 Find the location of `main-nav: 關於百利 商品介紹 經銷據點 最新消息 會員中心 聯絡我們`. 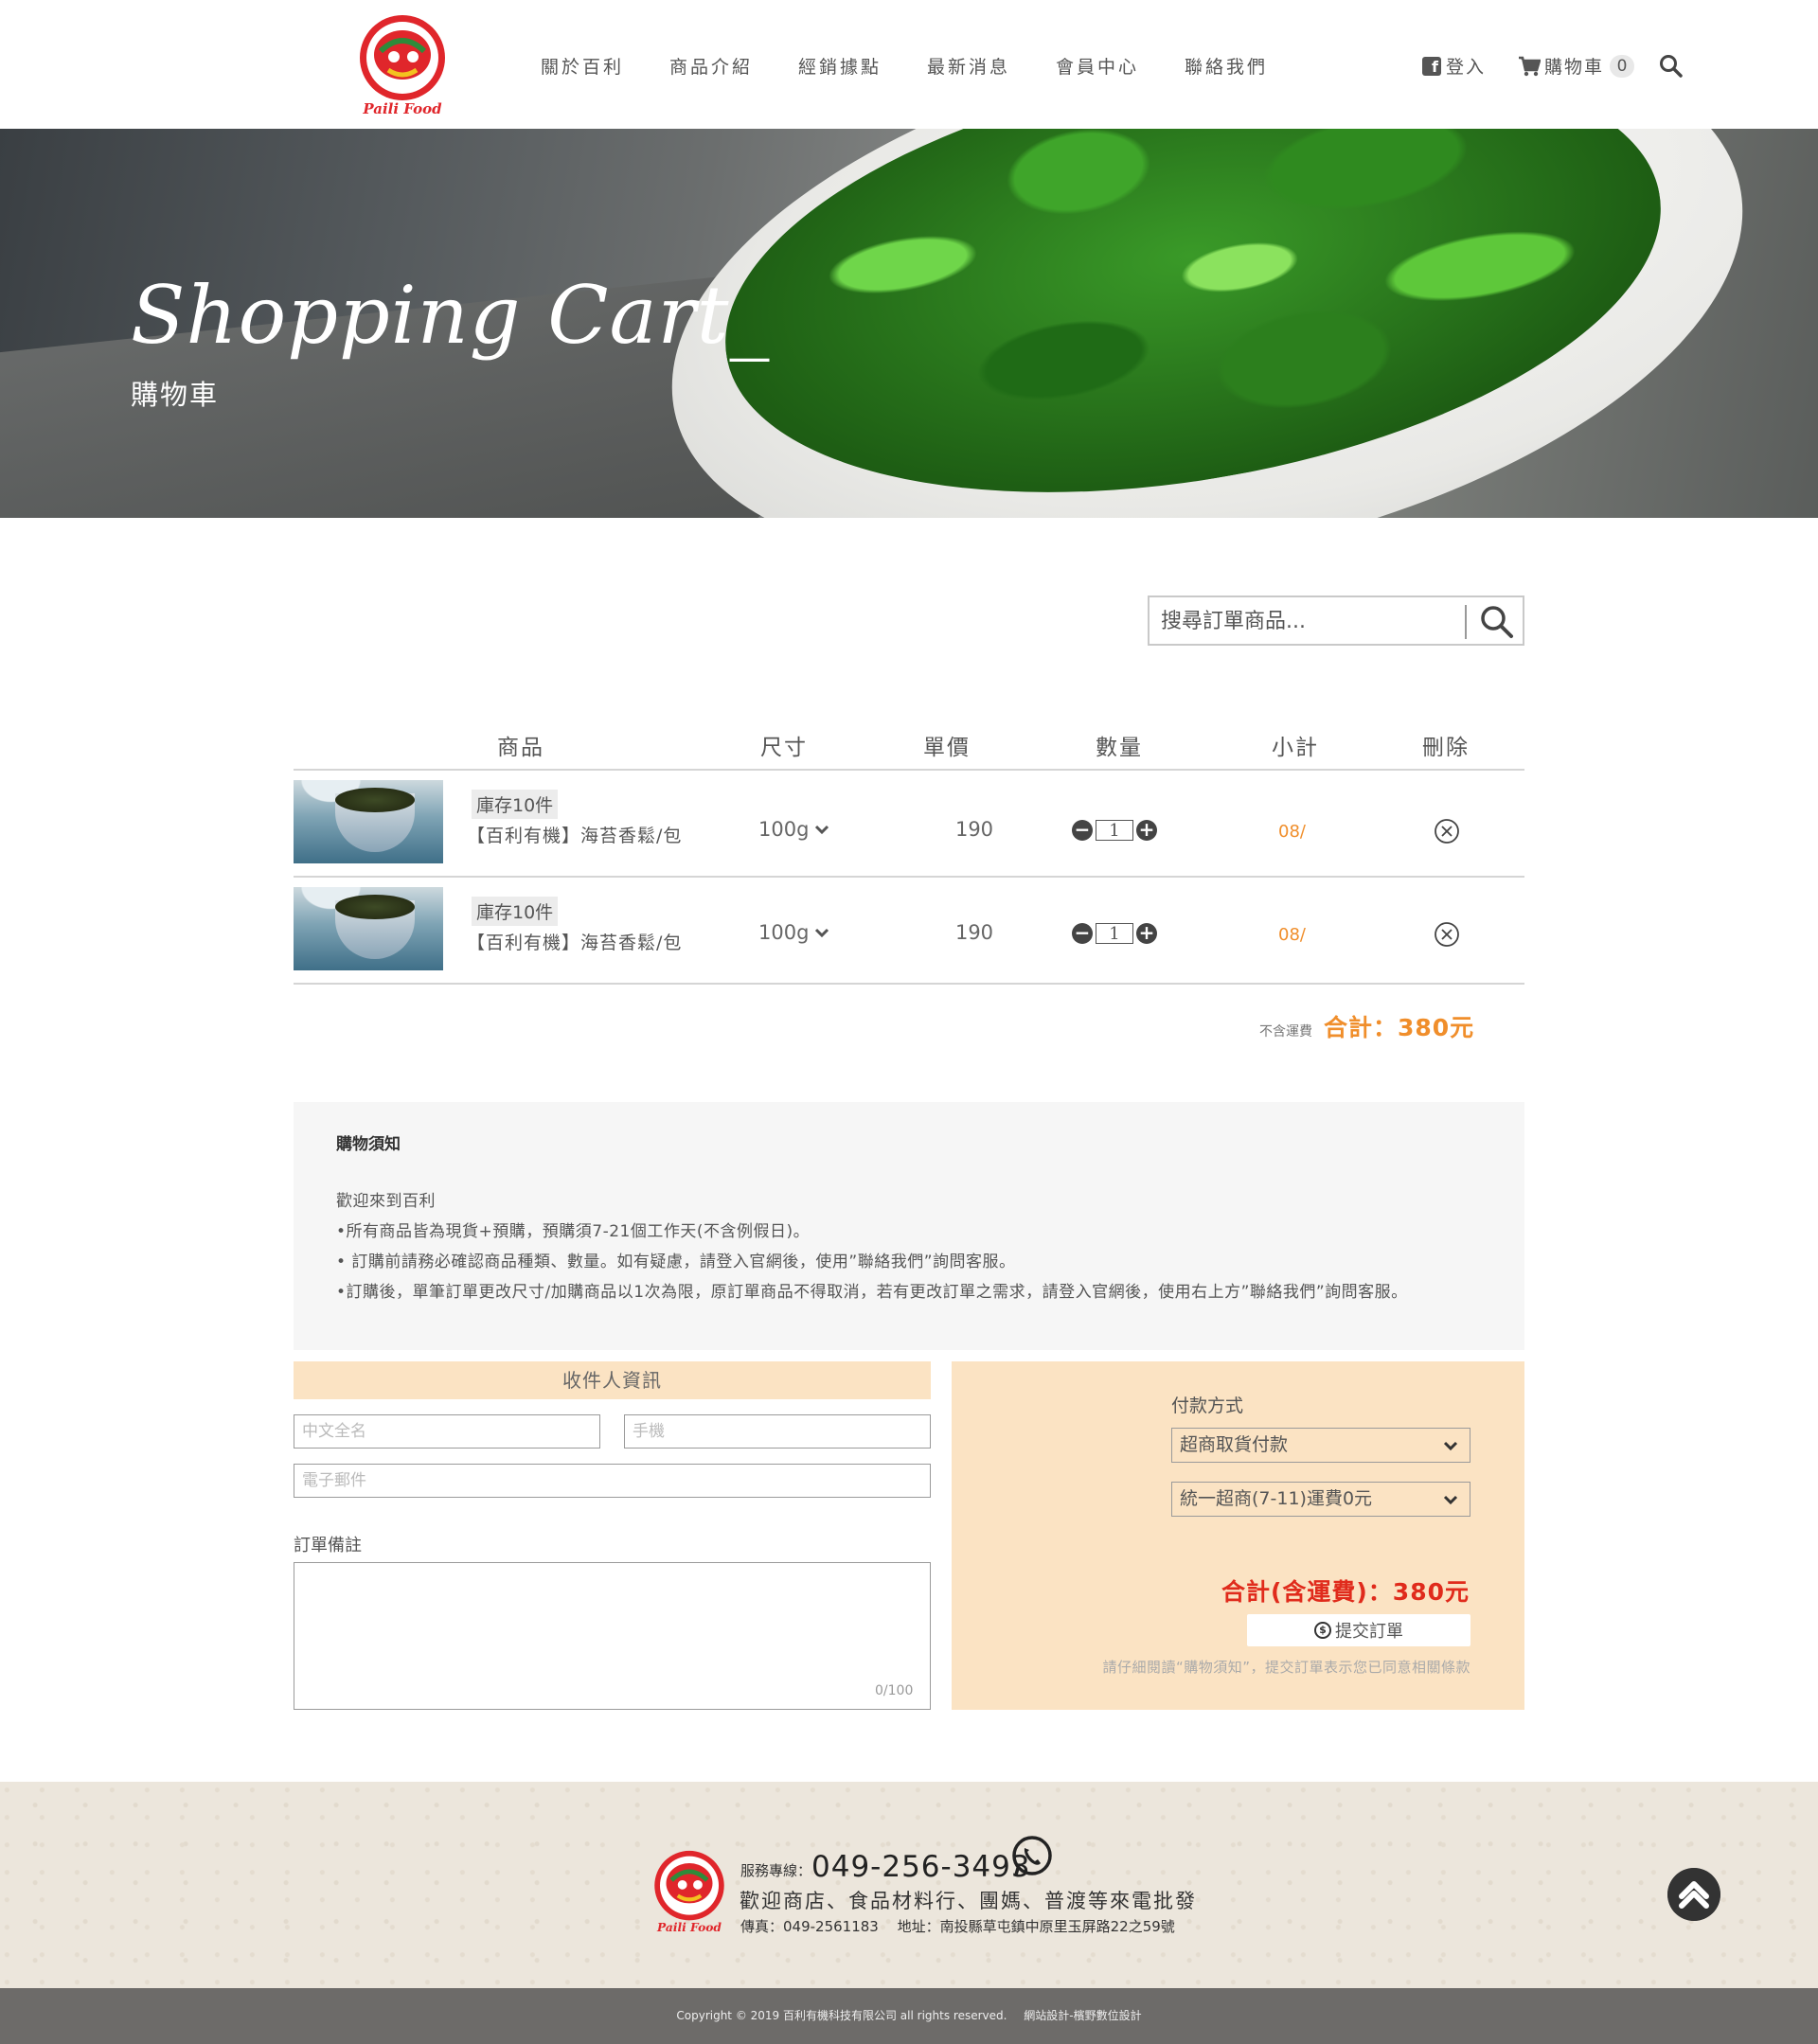

main-nav: 關於百利 商品介紹 經銷據點 最新消息 會員中心 聯絡我們 is located at coordinates (927, 66).